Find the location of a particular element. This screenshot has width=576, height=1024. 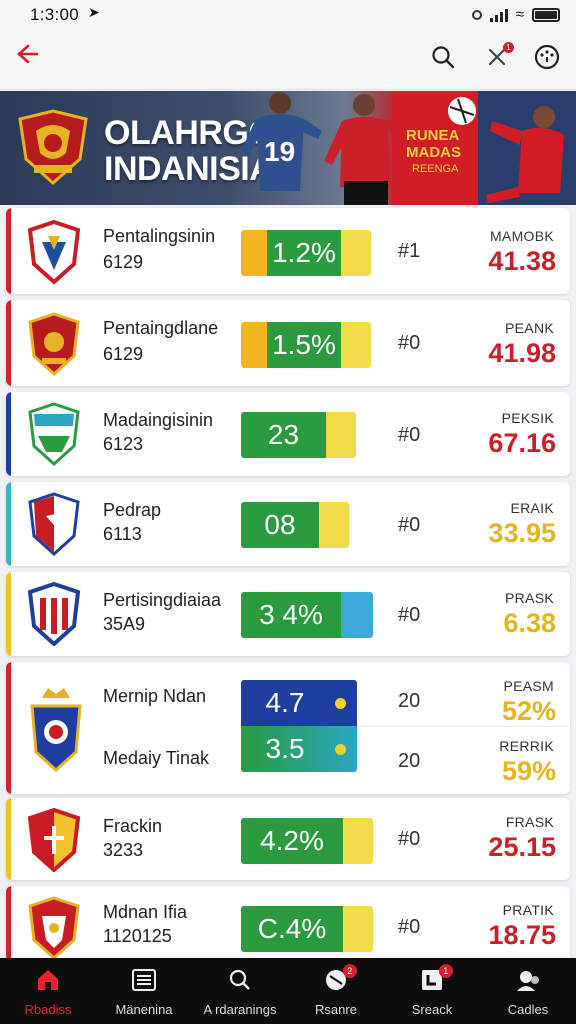

list-item: Pentalingsinin 6129 1.2% #1 MAMOBK 41.38 is located at coordinates (288, 251).